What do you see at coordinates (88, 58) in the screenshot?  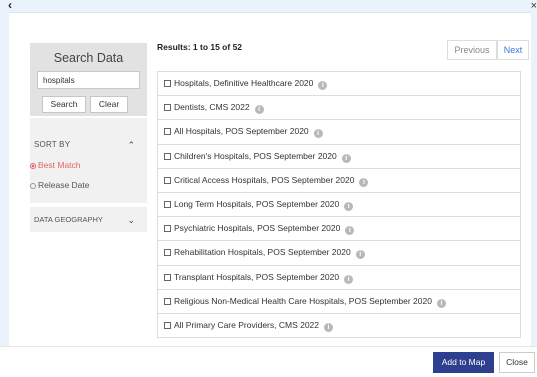 I see `search-panel-title: Search Data` at bounding box center [88, 58].